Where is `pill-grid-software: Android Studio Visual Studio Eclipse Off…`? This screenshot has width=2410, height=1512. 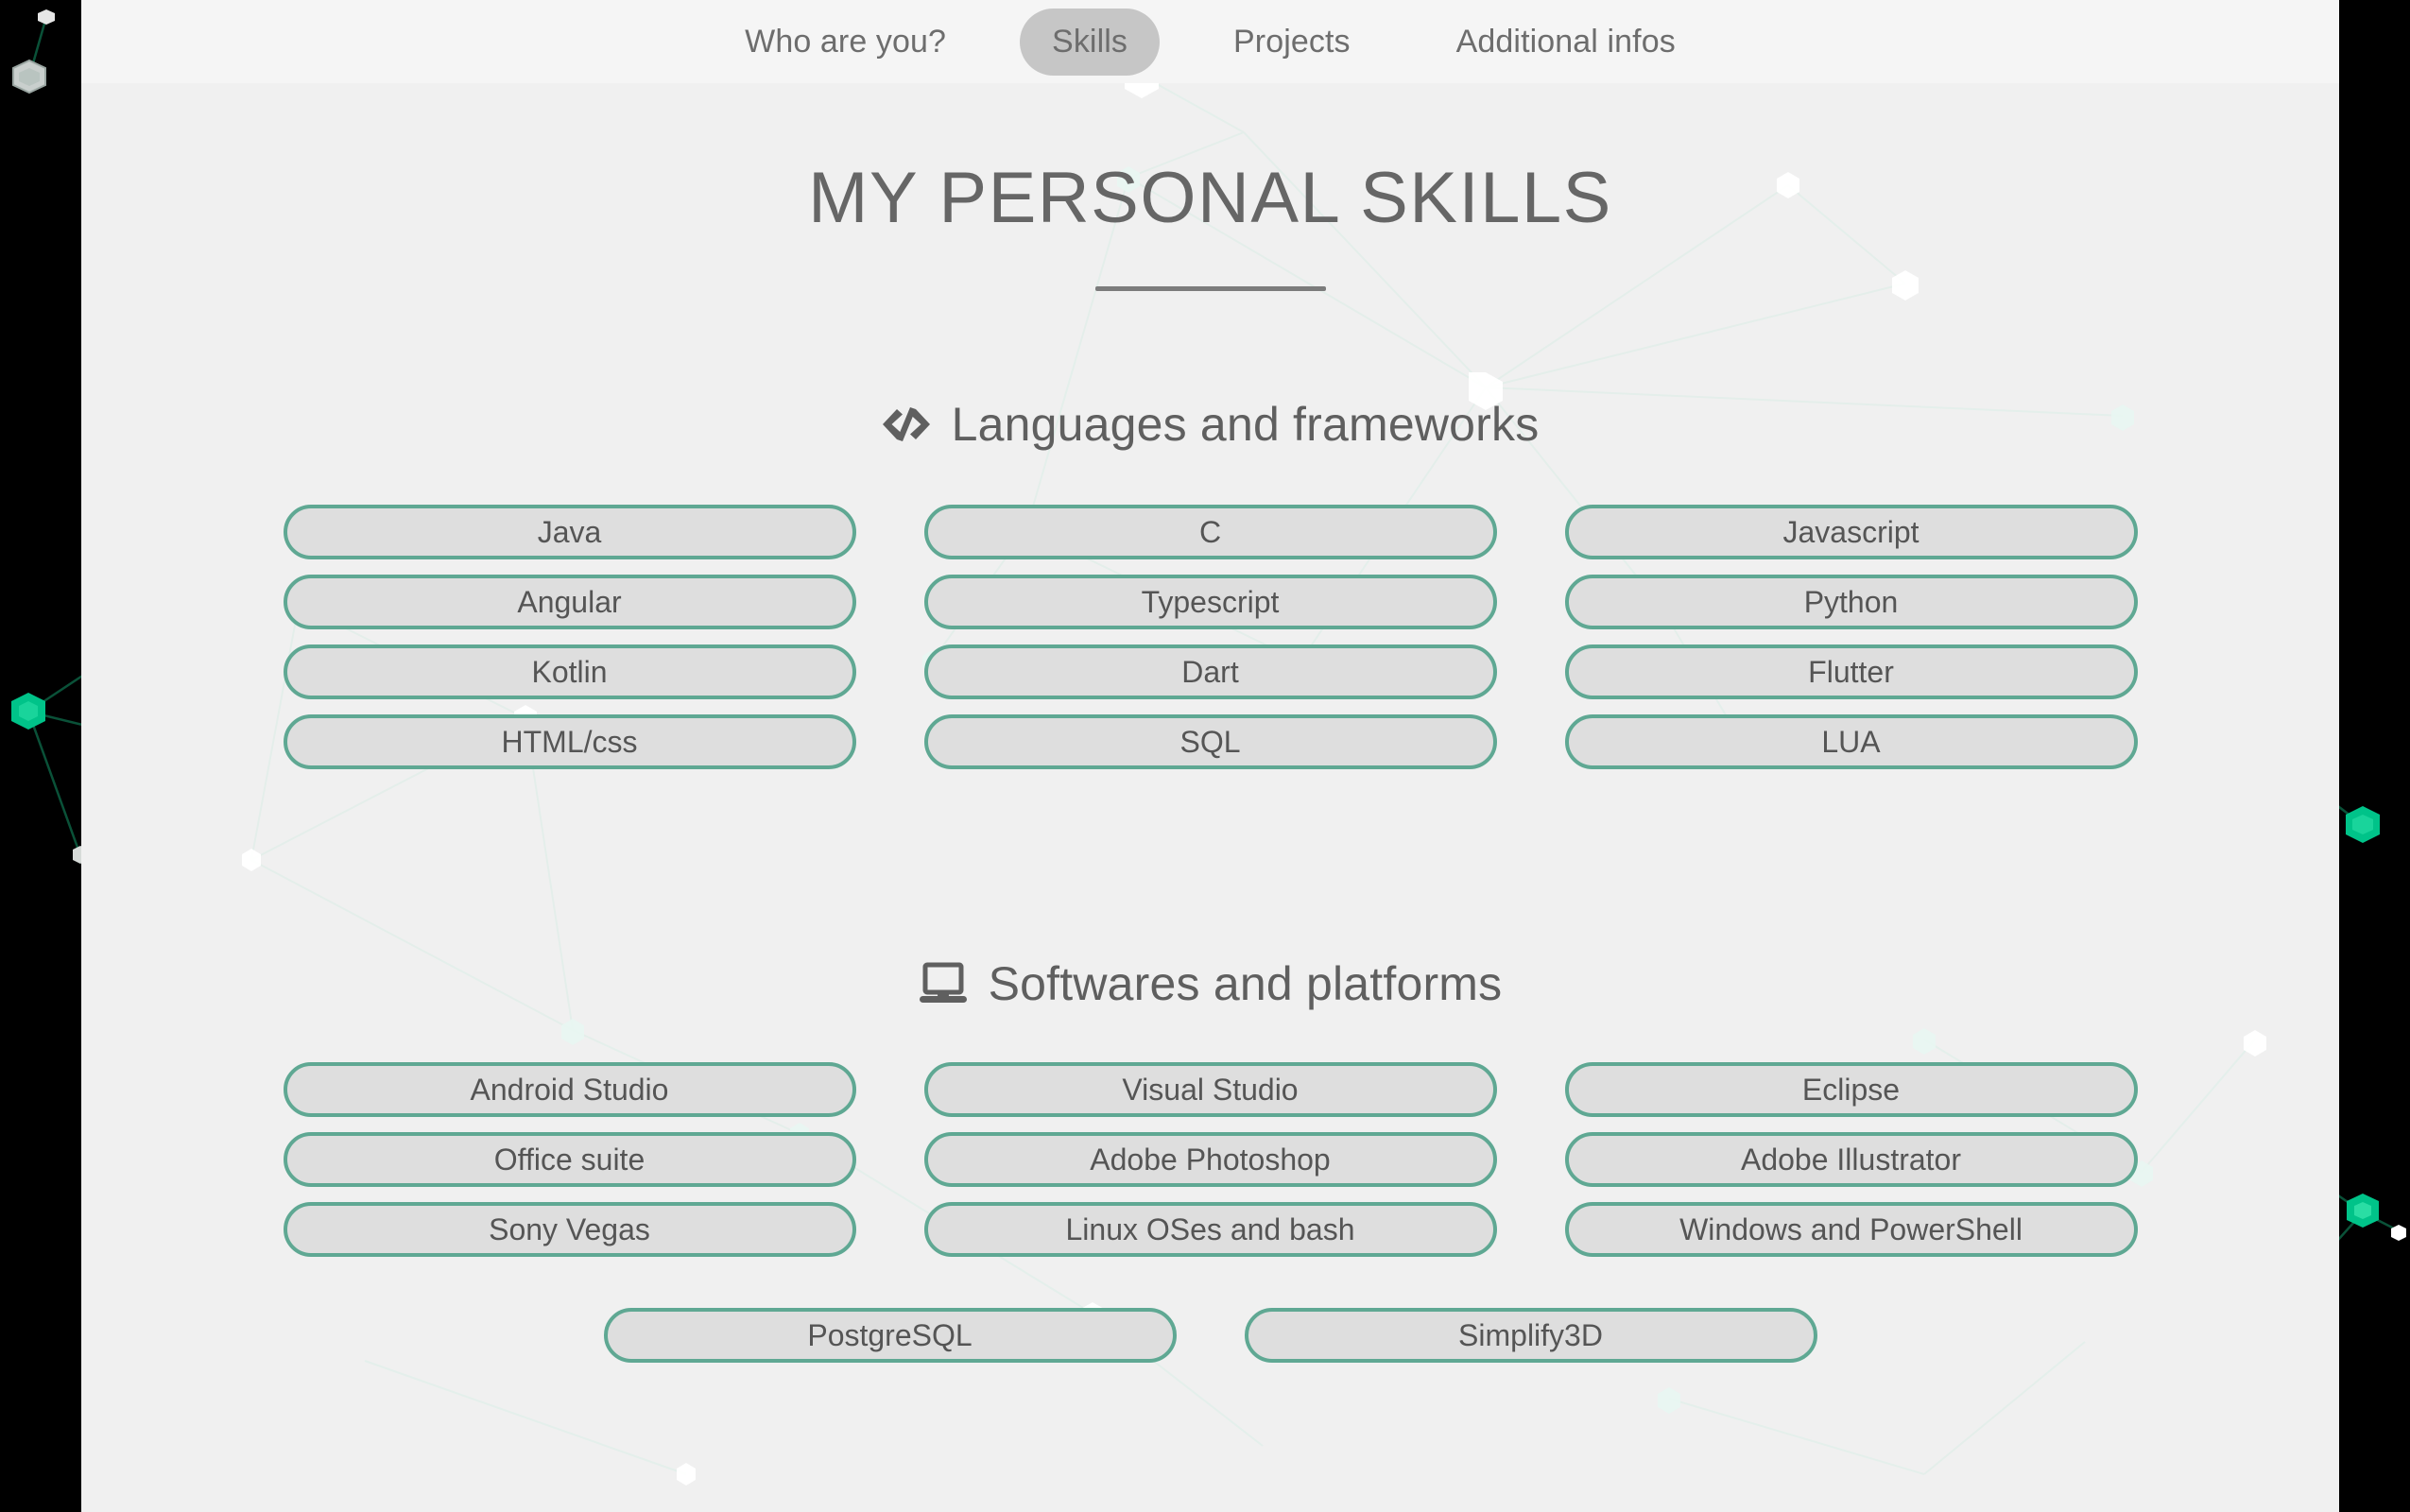 pill-grid-software: Android Studio Visual Studio Eclipse Off… is located at coordinates (1210, 1159).